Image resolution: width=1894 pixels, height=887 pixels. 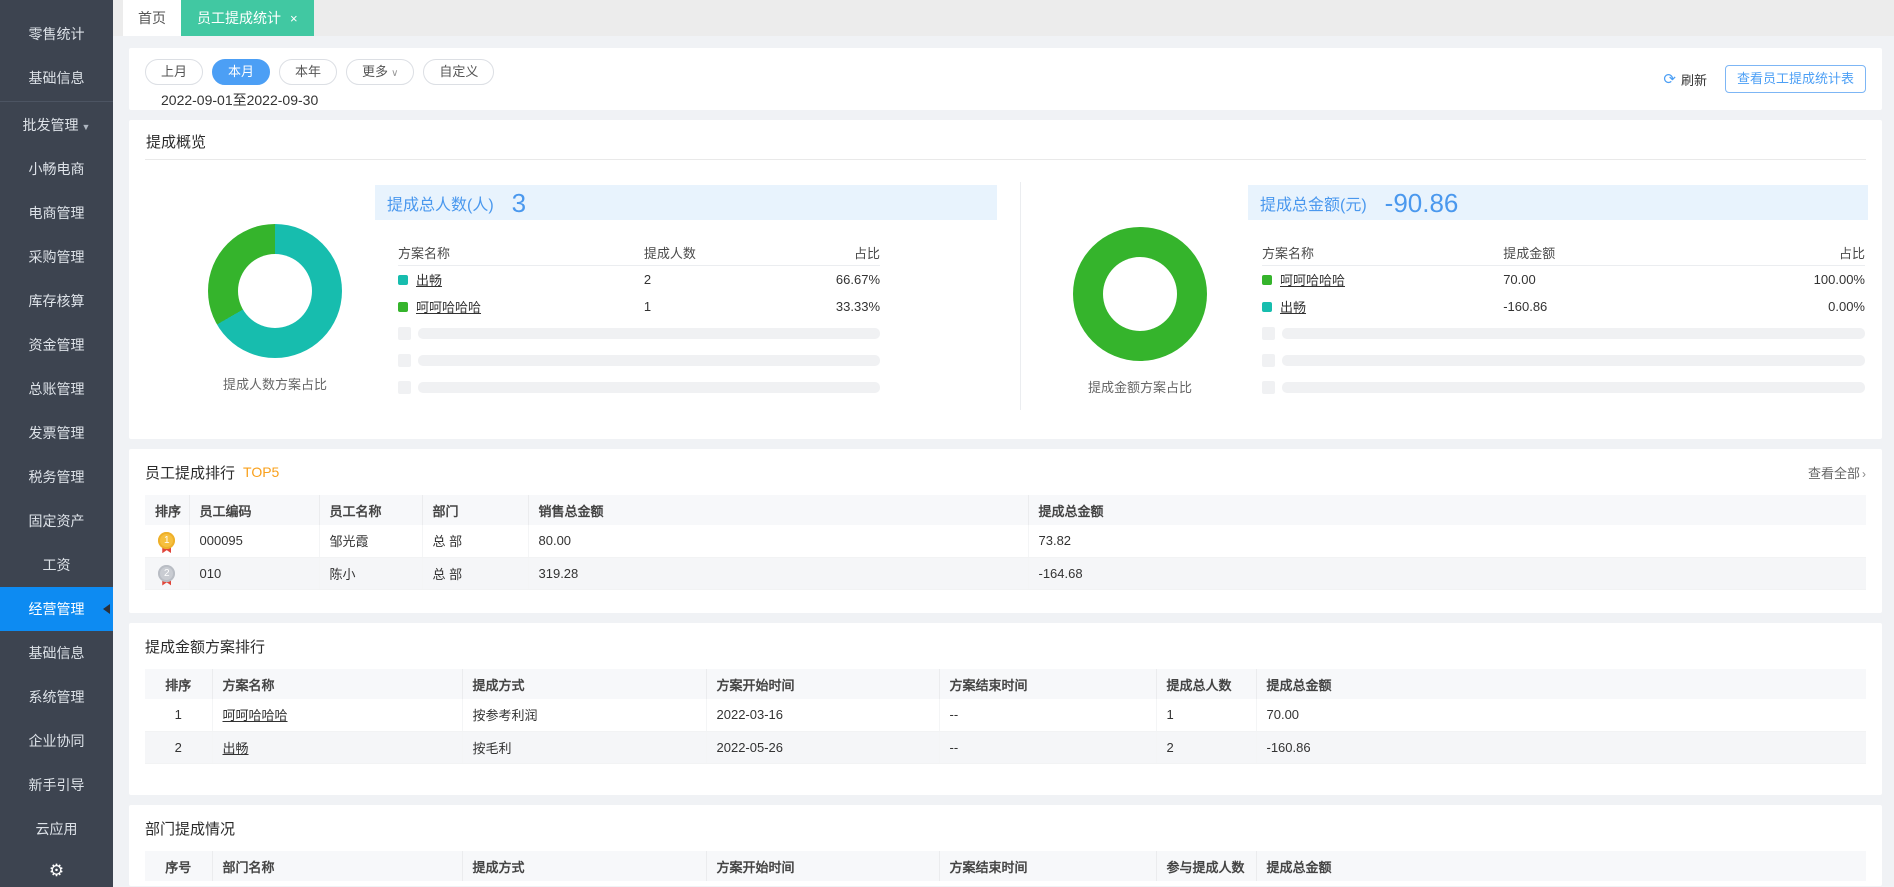 I want to click on view-all-link: 查看全部 ›, so click(x=1837, y=472).